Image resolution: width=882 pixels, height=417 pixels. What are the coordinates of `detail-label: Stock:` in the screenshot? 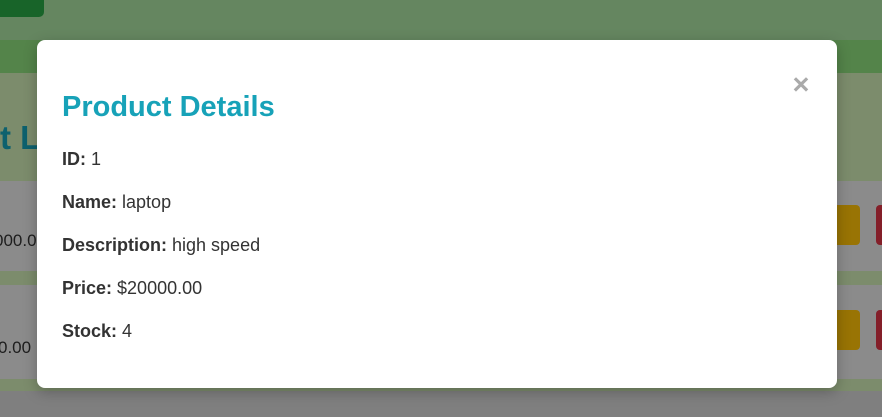 It's located at (92, 331).